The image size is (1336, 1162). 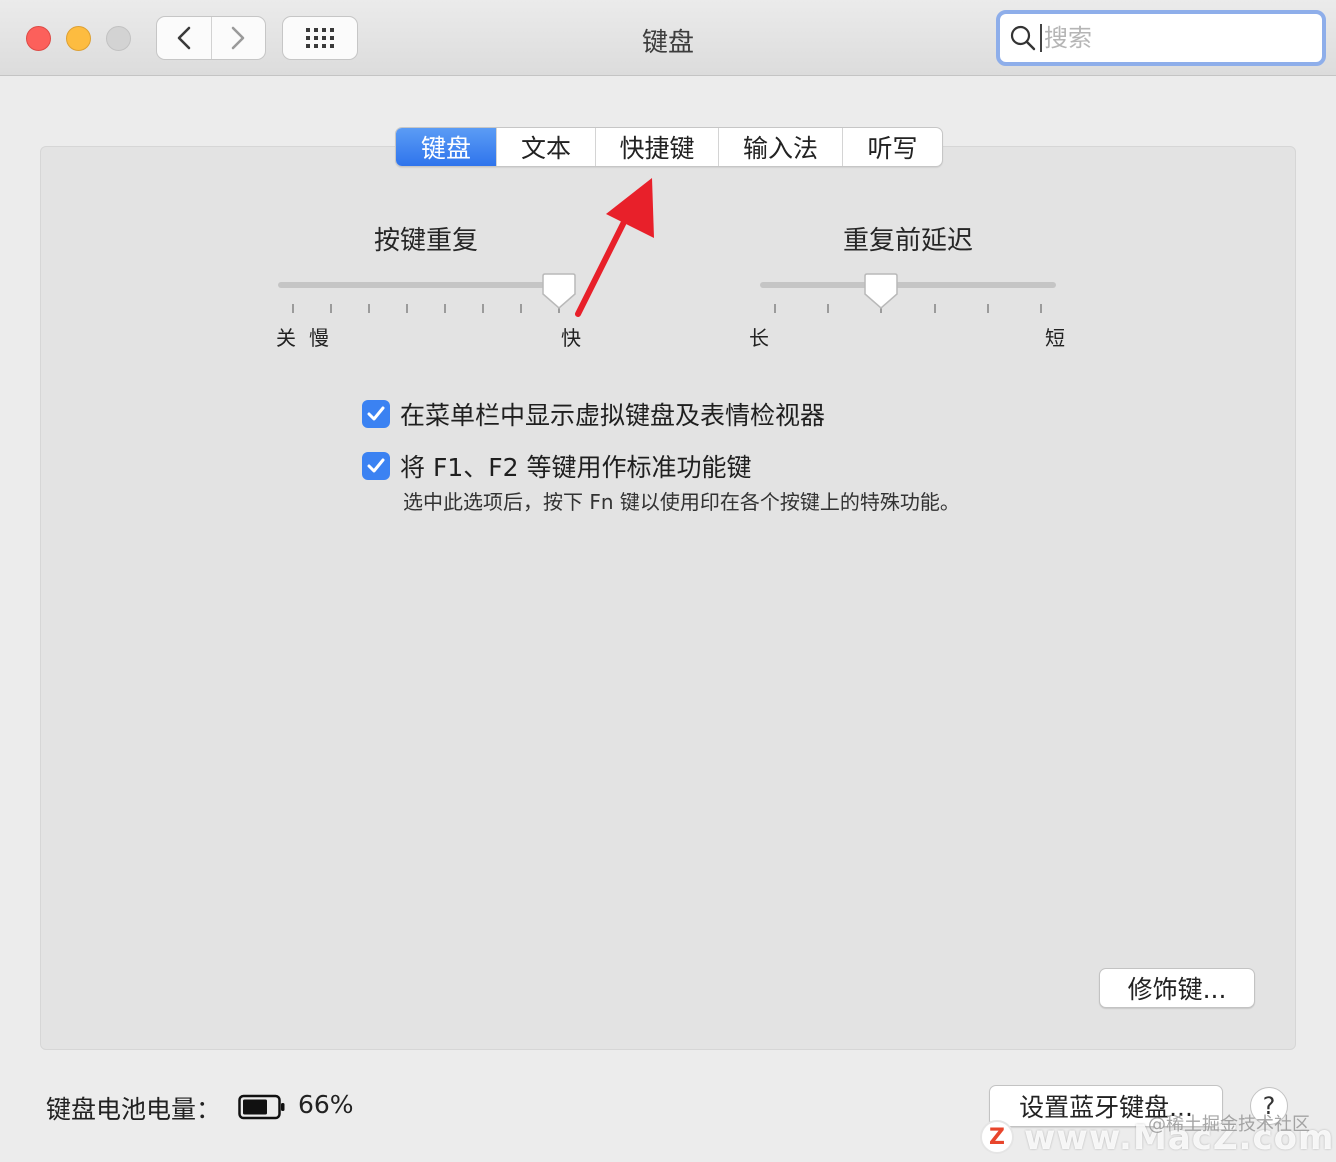 I want to click on search-input, so click(x=1165, y=38).